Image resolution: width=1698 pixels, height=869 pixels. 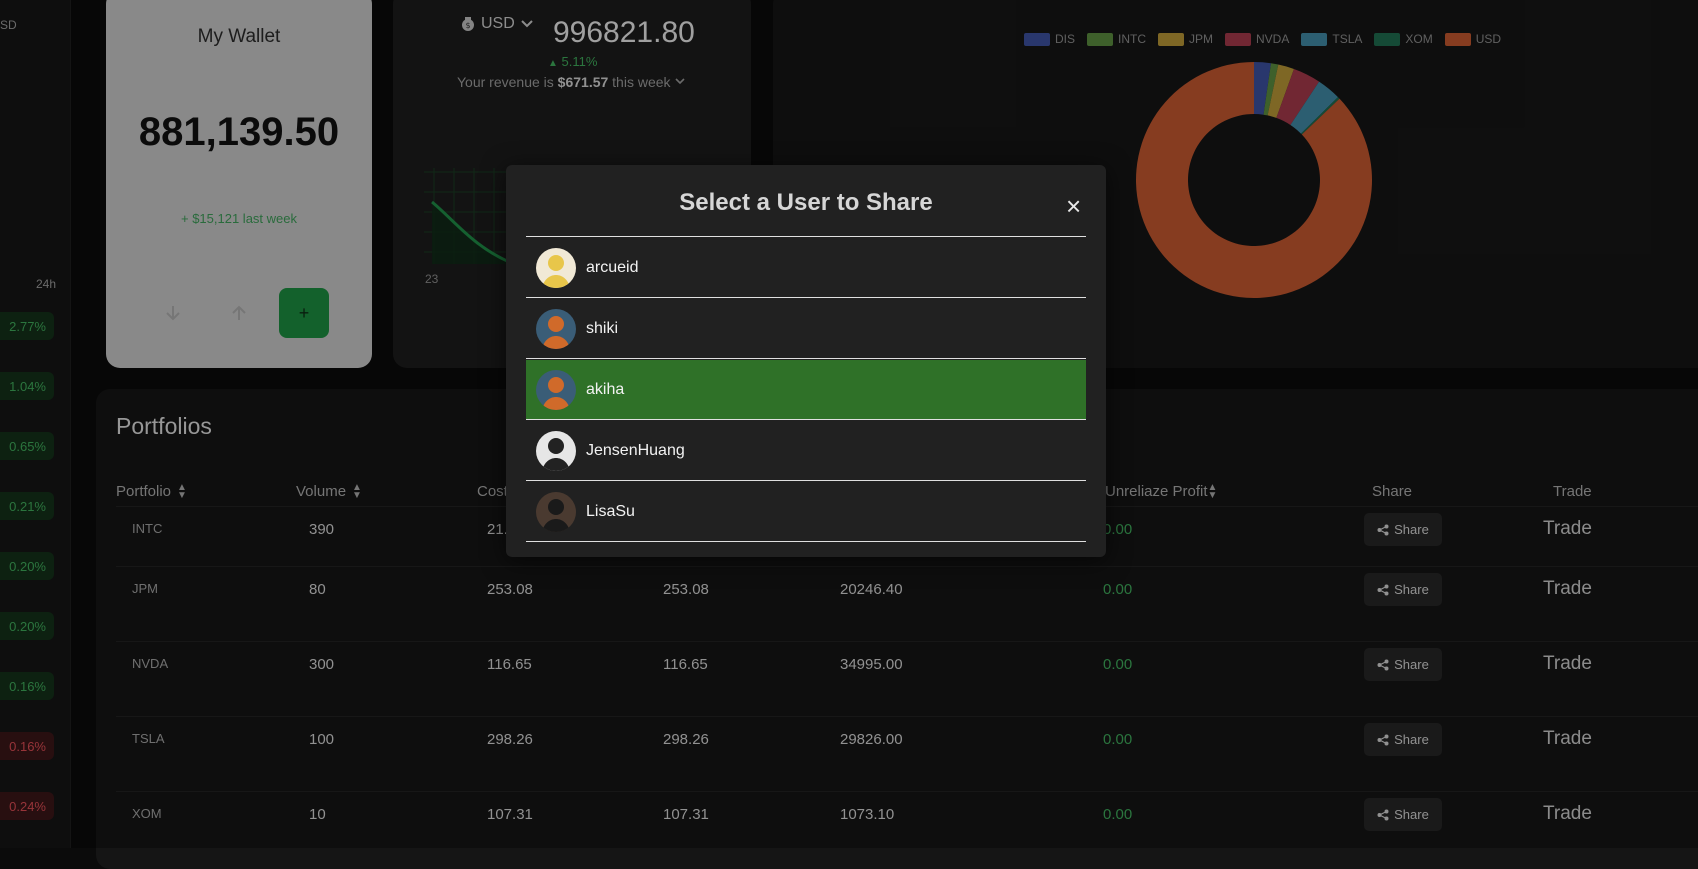 What do you see at coordinates (806, 202) in the screenshot?
I see `modal-title: Select a User to Share` at bounding box center [806, 202].